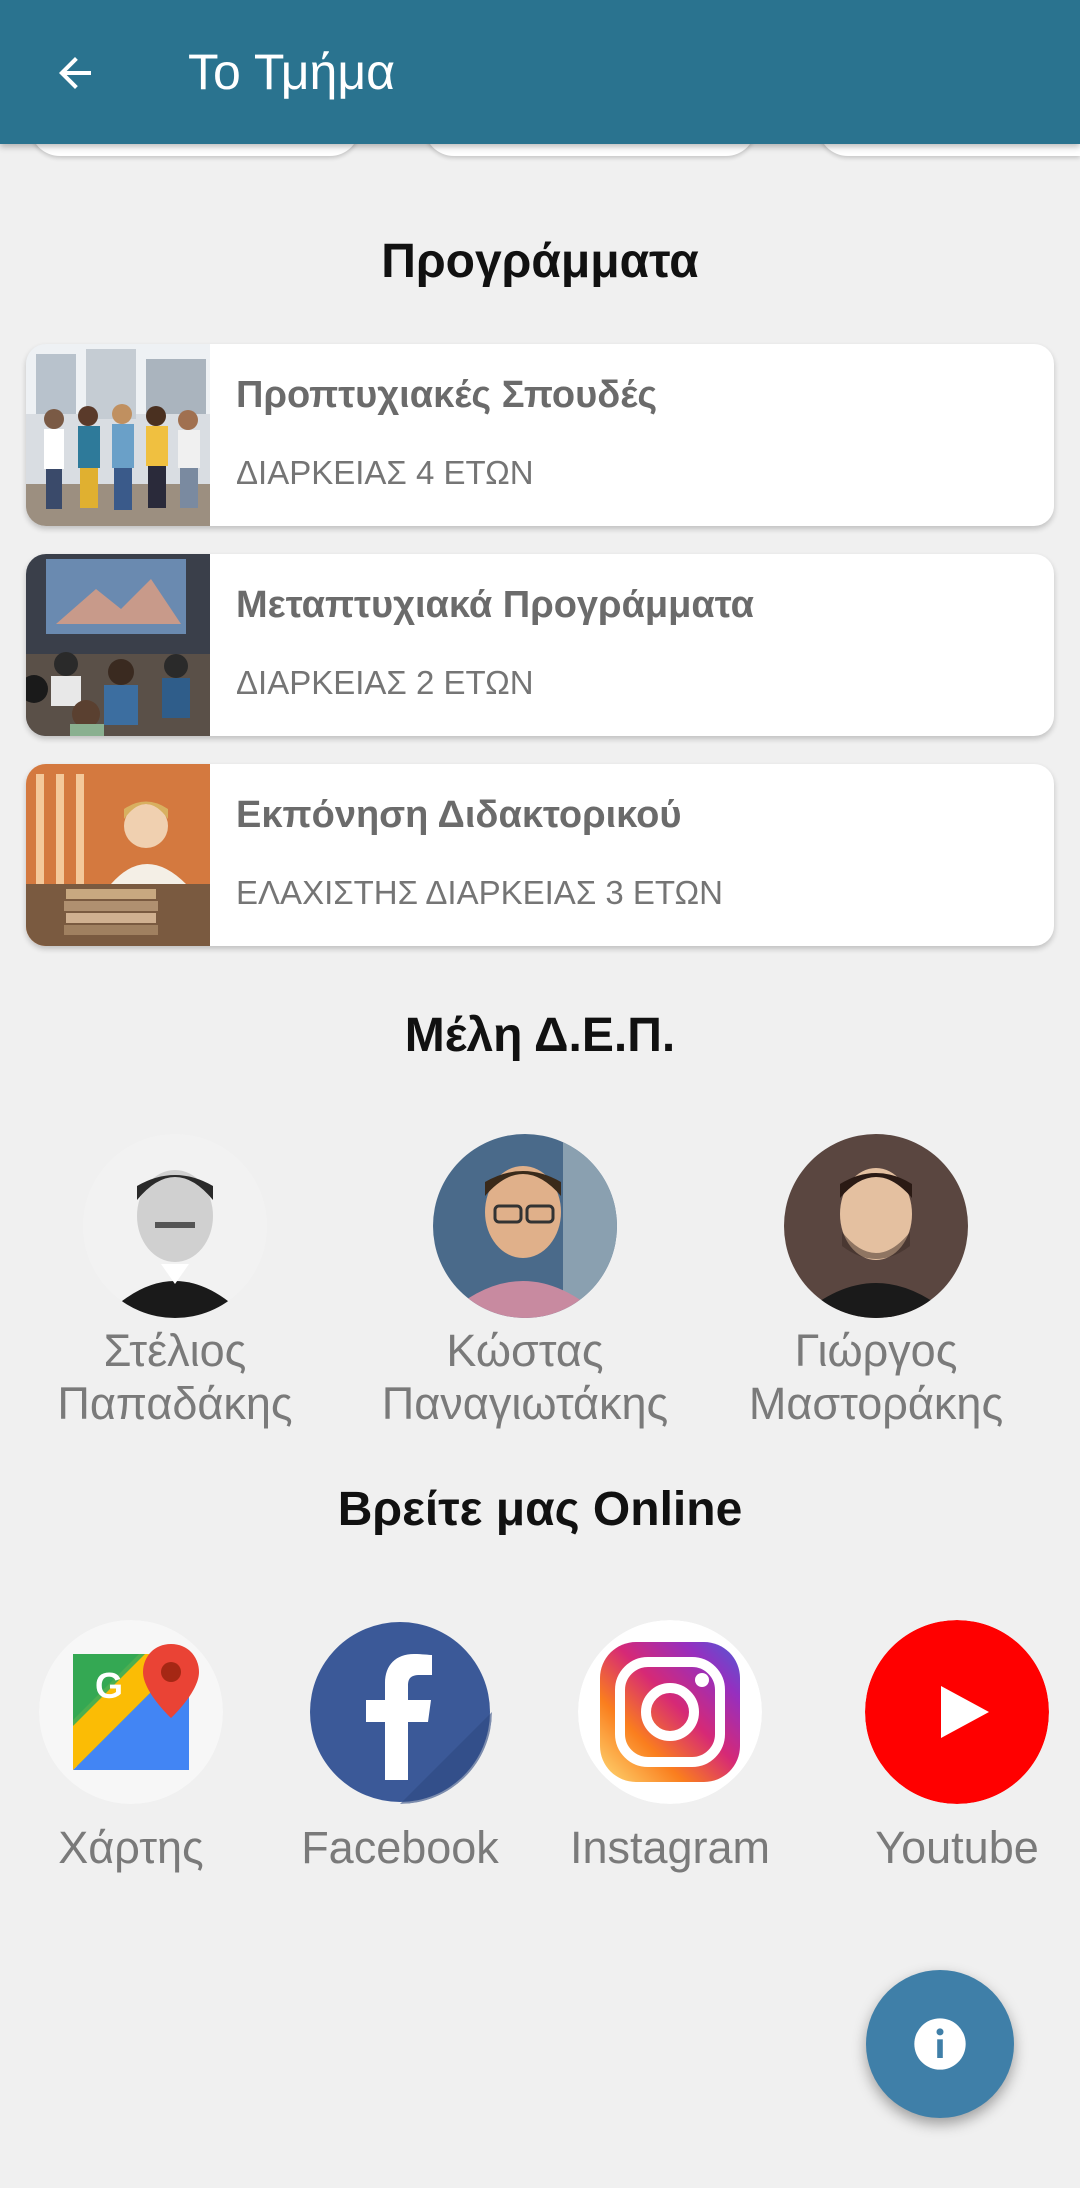 This screenshot has height=2188, width=1080. I want to click on info-button, so click(940, 2044).